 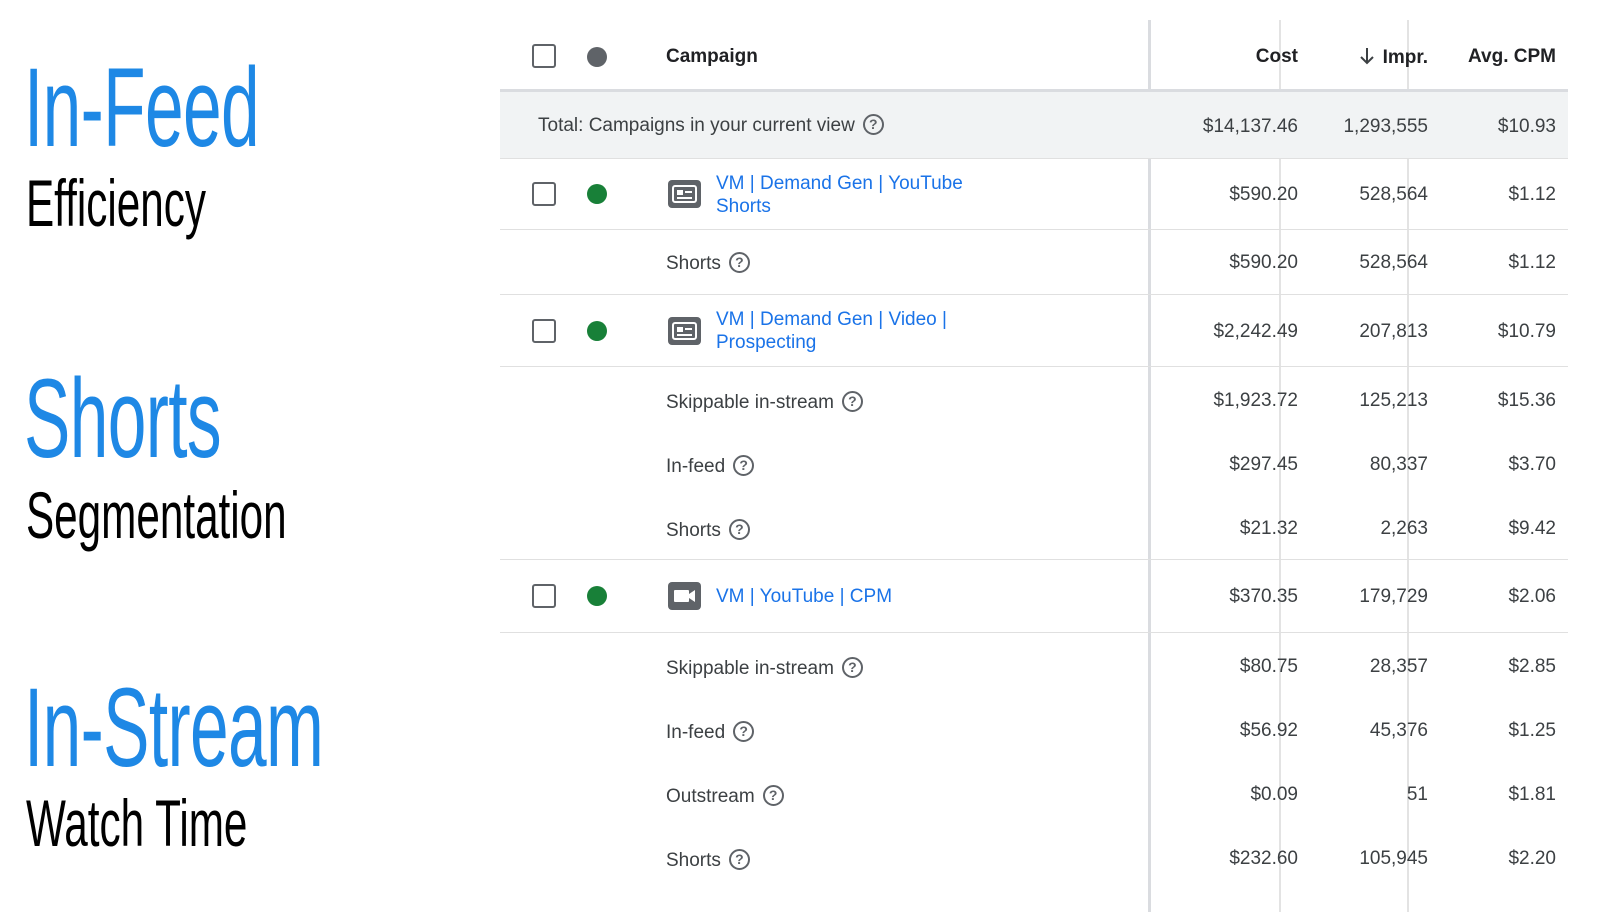 I want to click on segment-impr: 80,337, so click(x=1398, y=464).